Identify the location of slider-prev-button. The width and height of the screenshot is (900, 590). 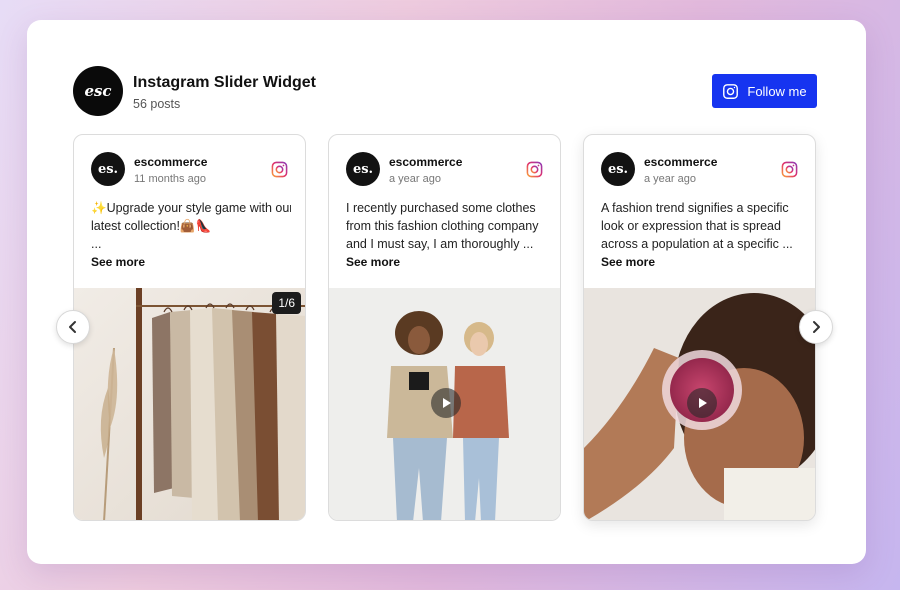
(73, 327).